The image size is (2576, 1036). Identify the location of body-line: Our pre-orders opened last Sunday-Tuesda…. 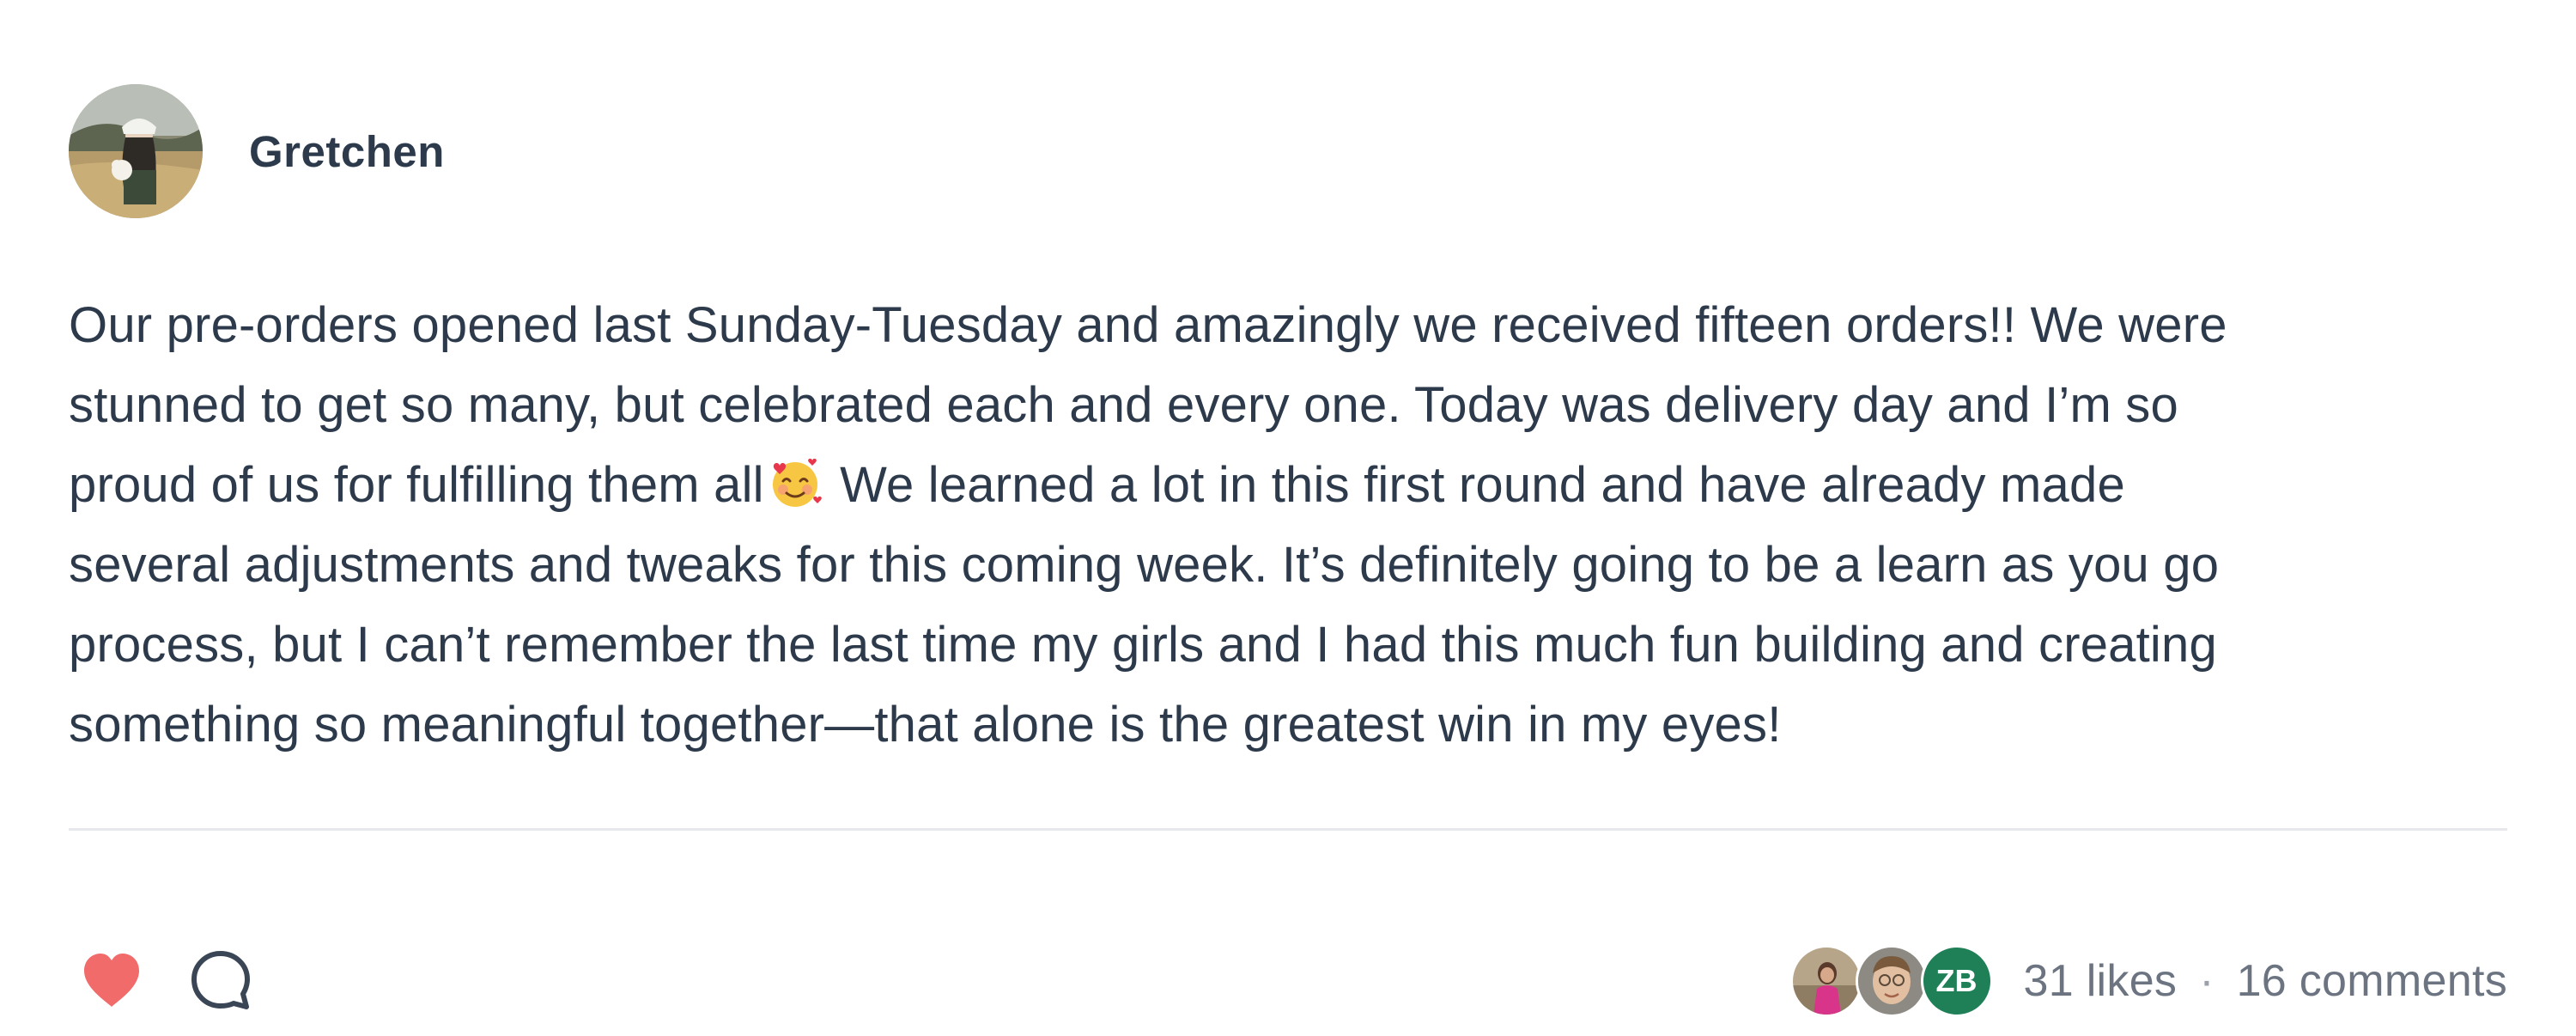
(1148, 325).